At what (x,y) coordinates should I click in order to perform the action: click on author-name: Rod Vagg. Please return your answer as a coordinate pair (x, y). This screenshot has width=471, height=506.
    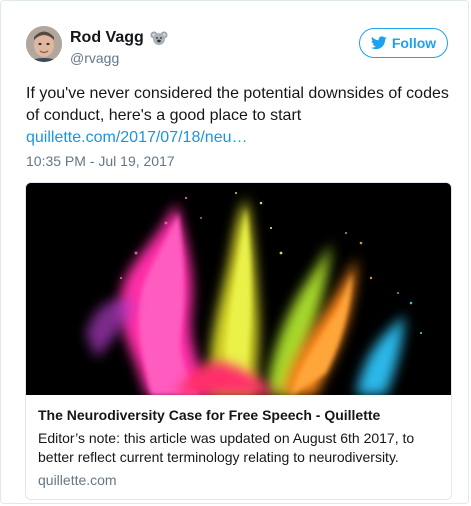
    Looking at the image, I should click on (119, 38).